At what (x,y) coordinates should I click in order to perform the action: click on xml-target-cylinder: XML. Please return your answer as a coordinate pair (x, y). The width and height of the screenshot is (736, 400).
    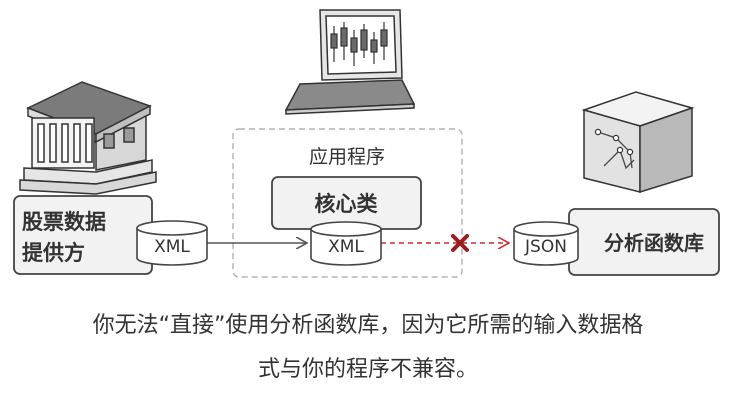
    Looking at the image, I should click on (346, 243).